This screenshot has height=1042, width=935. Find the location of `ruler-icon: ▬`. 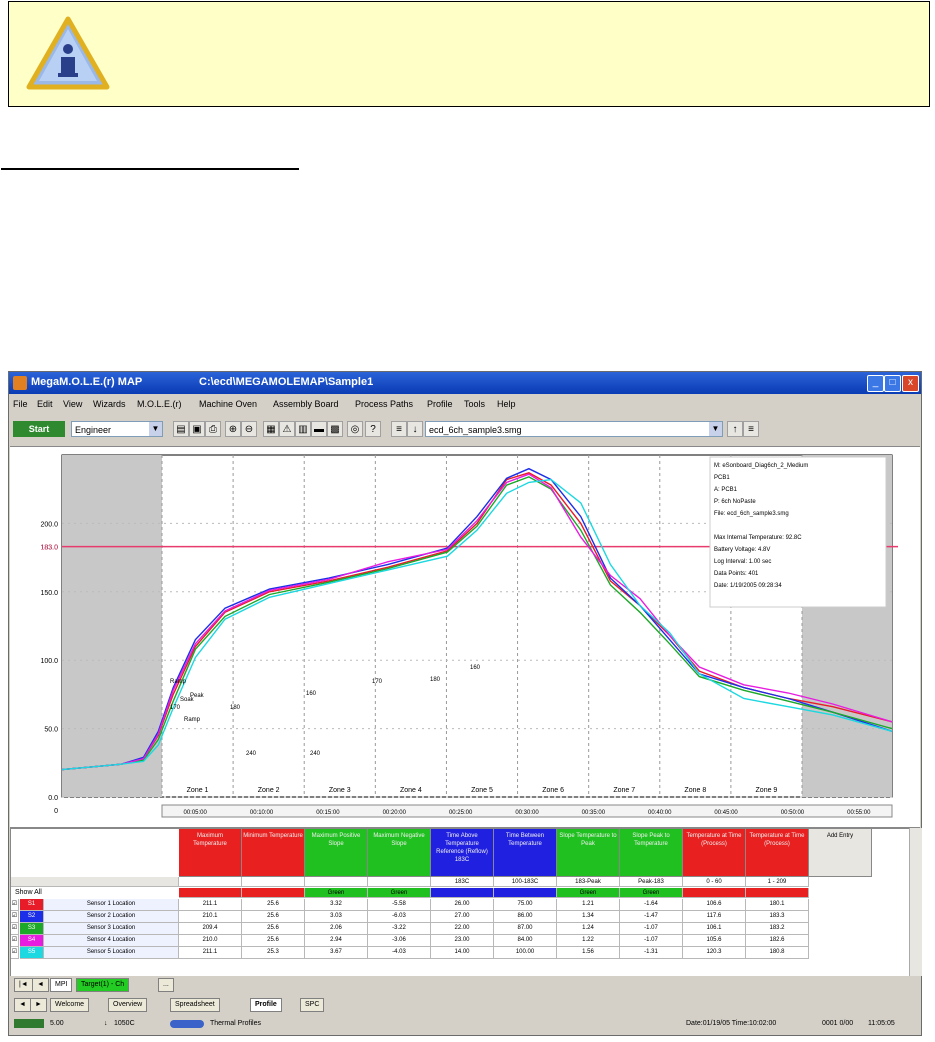

ruler-icon: ▬ is located at coordinates (319, 429).